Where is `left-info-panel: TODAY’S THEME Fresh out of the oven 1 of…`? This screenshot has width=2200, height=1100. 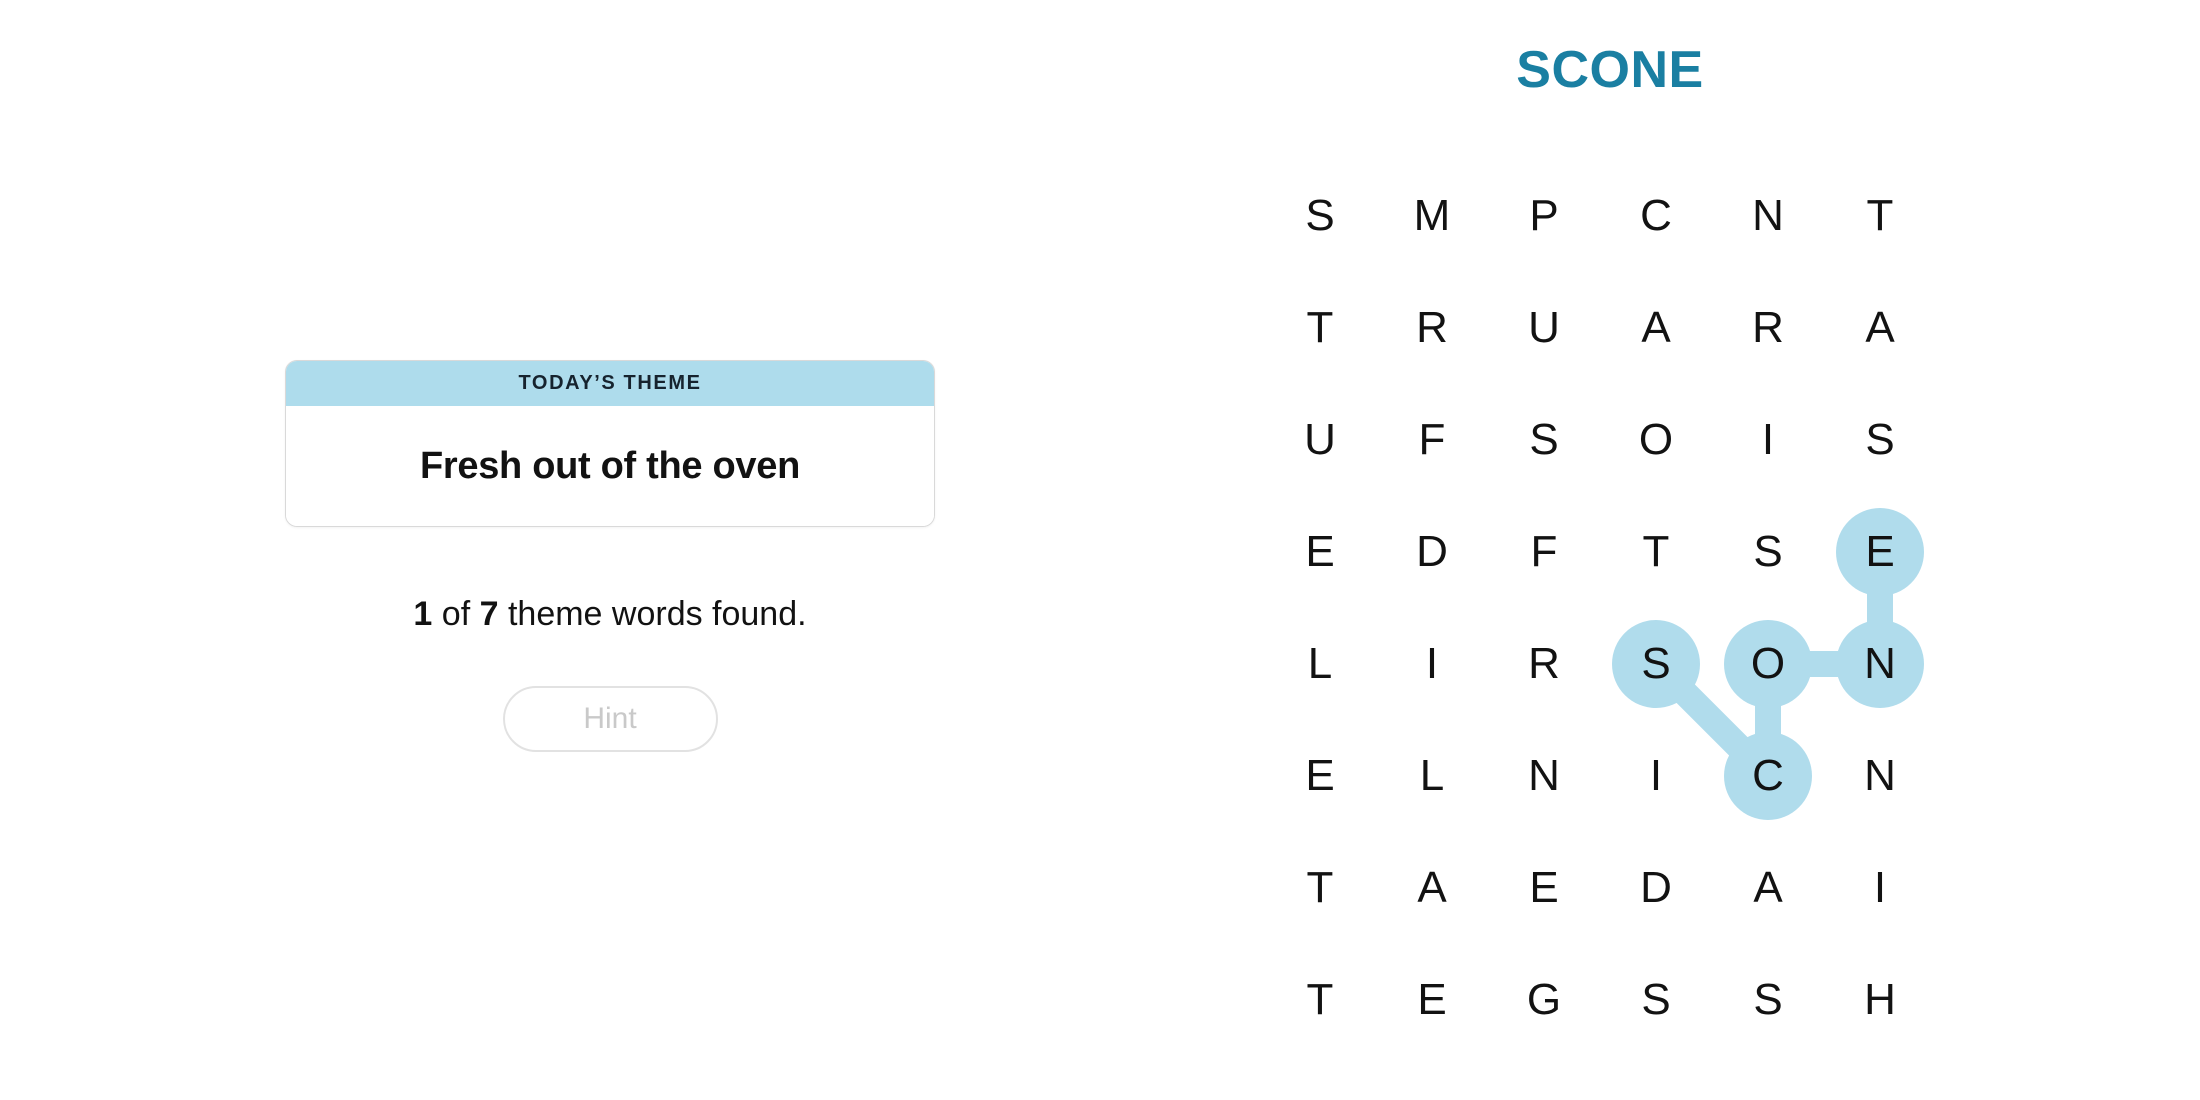 left-info-panel: TODAY’S THEME Fresh out of the oven 1 of… is located at coordinates (610, 556).